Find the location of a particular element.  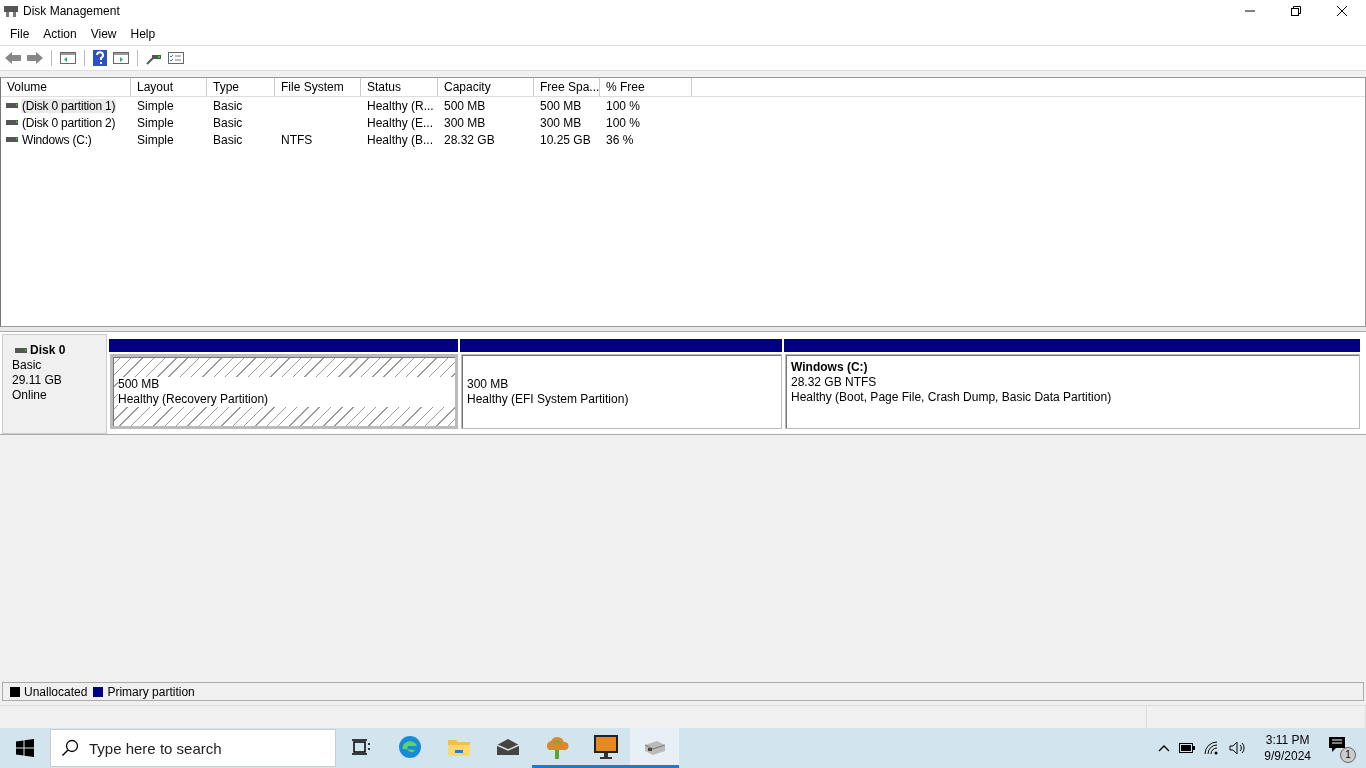

table-cell: 10.25 GB is located at coordinates (565, 139).